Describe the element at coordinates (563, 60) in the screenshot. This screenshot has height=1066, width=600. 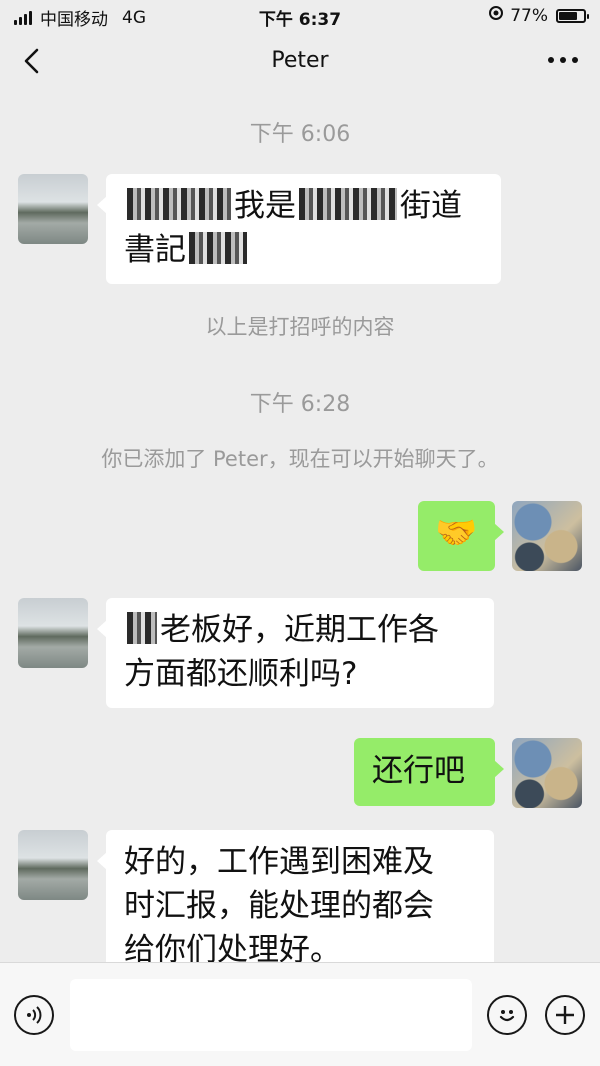
I see `more-dots-icon` at that location.